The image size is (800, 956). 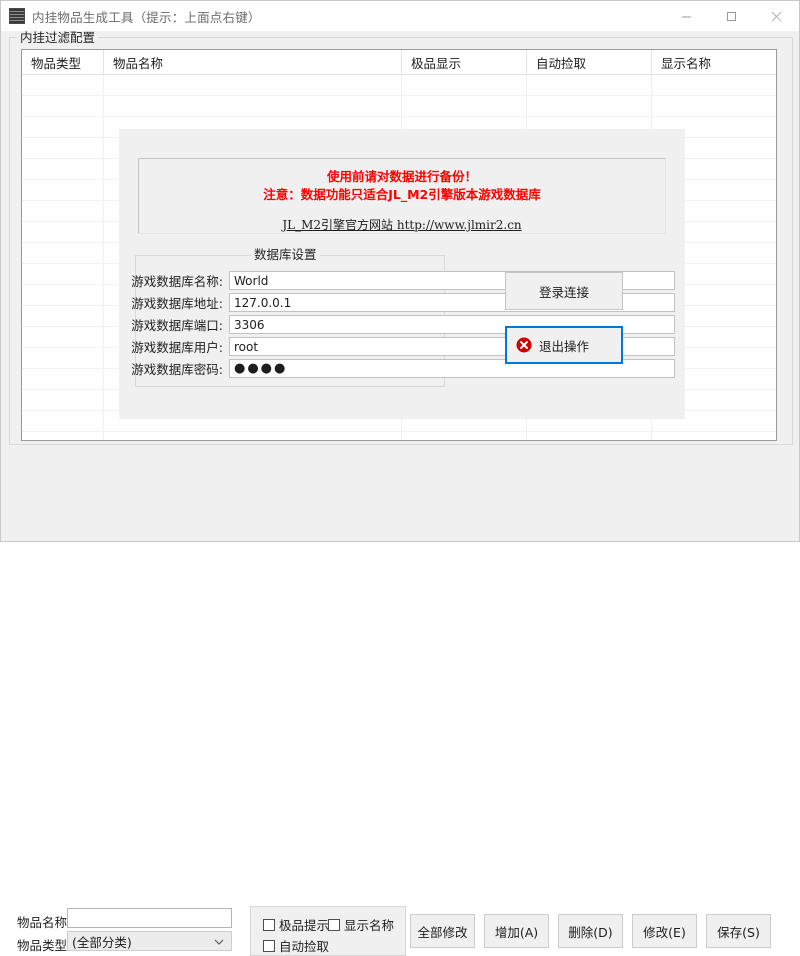 I want to click on filter-config-label: 内挂过滤配置, so click(x=58, y=38).